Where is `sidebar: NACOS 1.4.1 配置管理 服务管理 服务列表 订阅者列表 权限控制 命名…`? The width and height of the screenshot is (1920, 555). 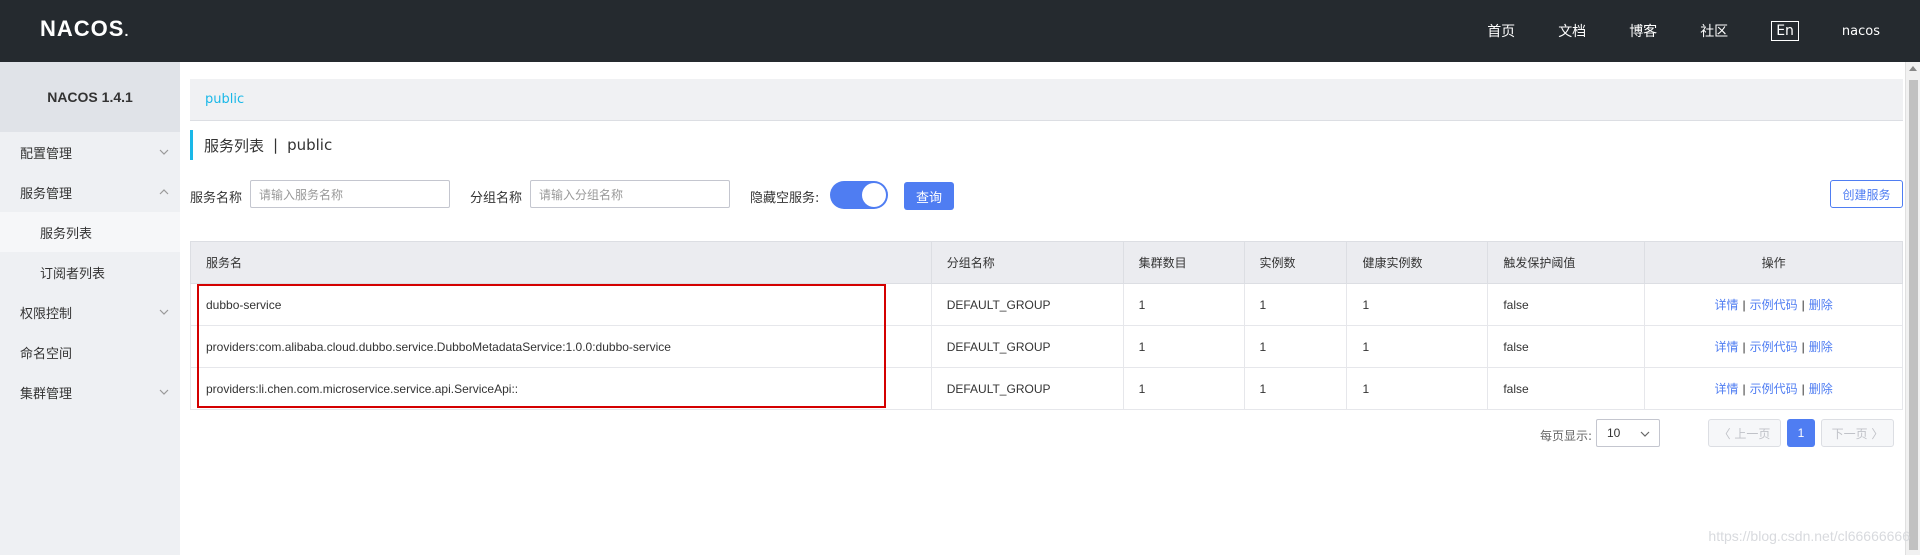 sidebar: NACOS 1.4.1 配置管理 服务管理 服务列表 订阅者列表 权限控制 命名… is located at coordinates (90, 308).